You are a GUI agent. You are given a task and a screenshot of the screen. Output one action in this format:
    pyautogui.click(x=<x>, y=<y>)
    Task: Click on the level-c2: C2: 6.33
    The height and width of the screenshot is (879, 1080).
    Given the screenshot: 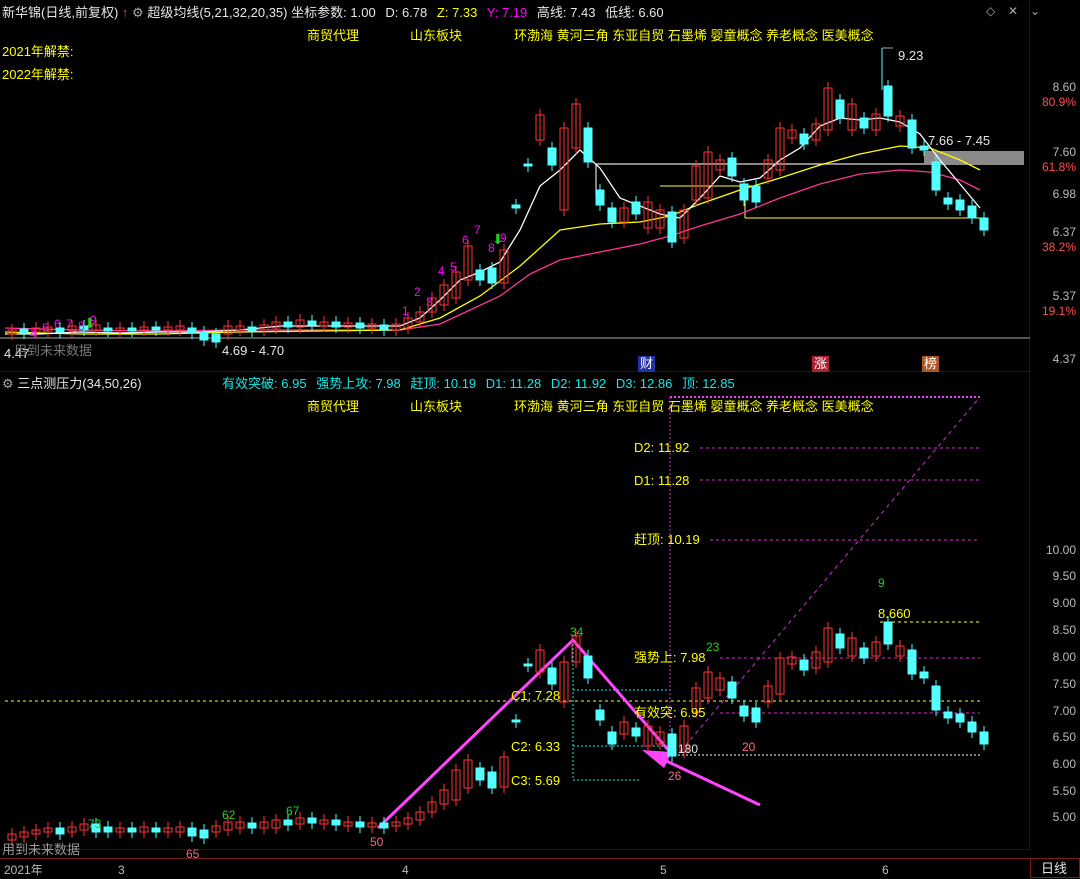 What is the action you would take?
    pyautogui.click(x=536, y=746)
    